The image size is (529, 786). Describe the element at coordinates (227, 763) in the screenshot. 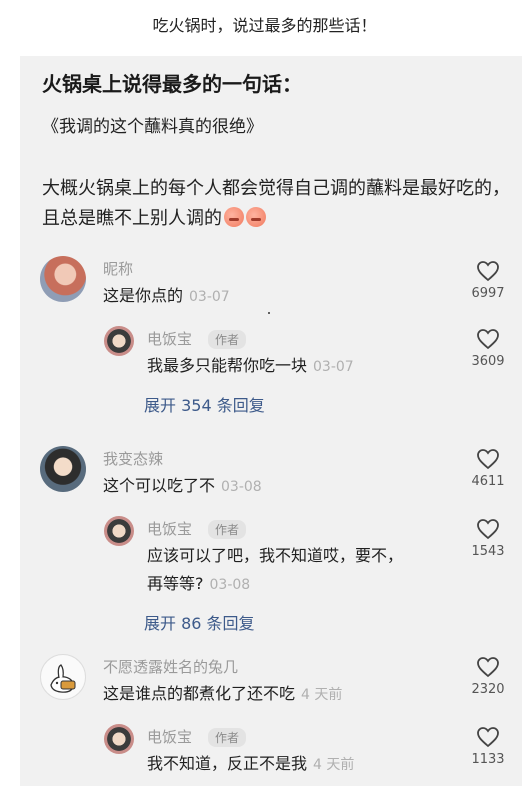

I see `reply-body: 我不知道，反正不是我` at that location.